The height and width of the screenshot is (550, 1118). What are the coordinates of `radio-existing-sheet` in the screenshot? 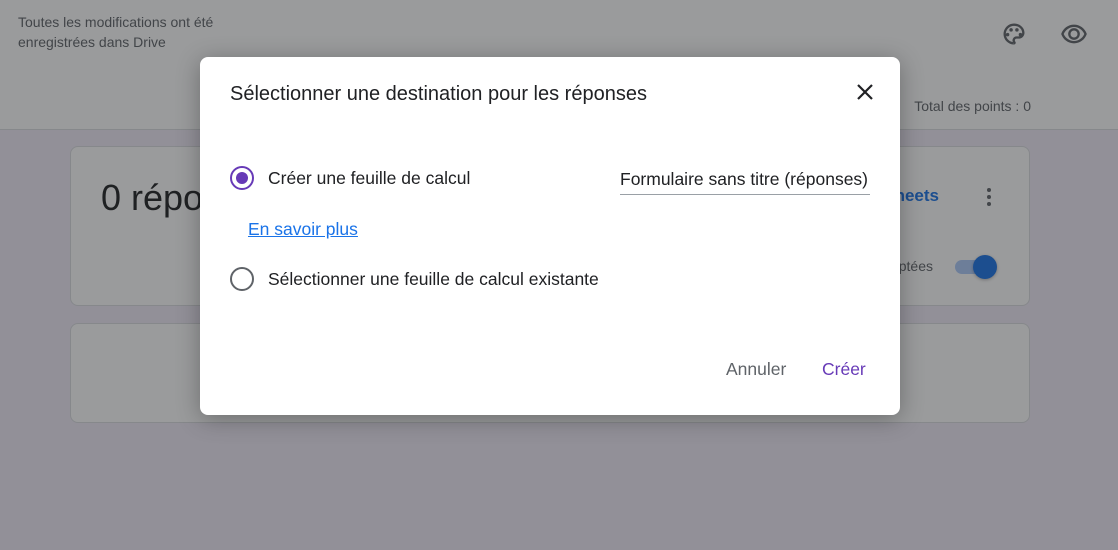 It's located at (242, 279).